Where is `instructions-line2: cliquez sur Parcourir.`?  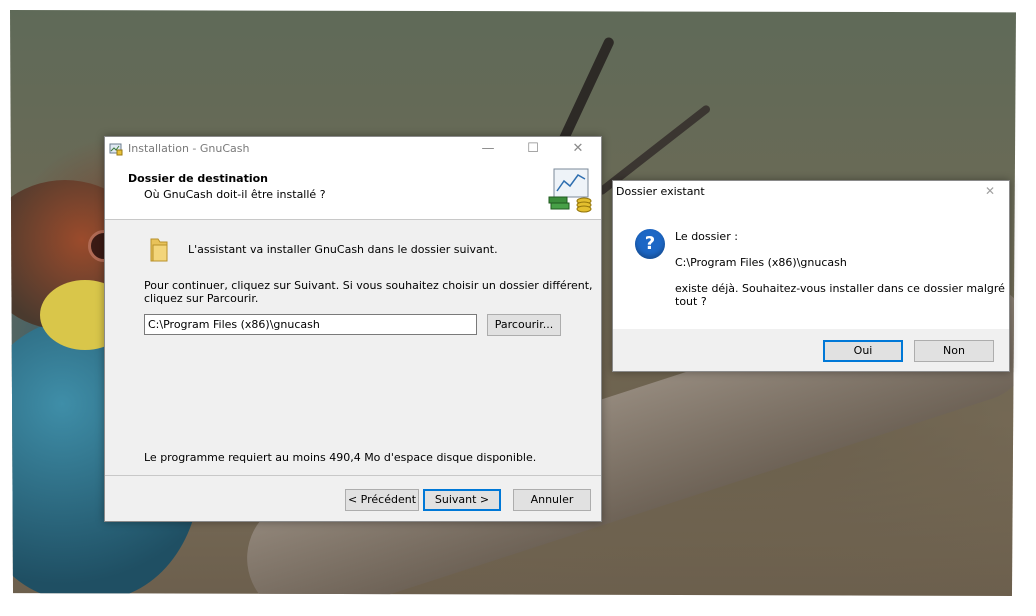 instructions-line2: cliquez sur Parcourir. is located at coordinates (201, 298).